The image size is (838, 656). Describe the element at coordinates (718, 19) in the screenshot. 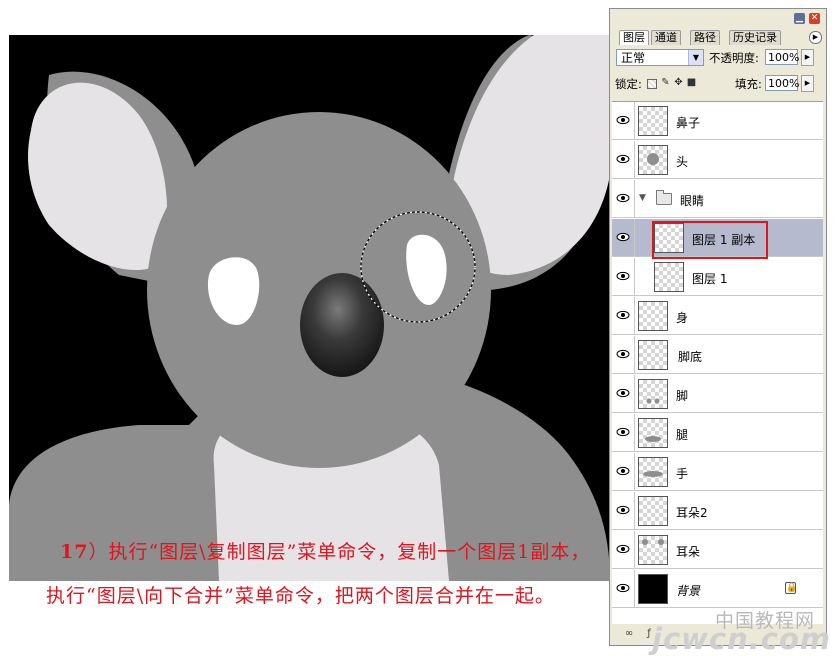

I see `palette-titlebar: ▁ ✕` at that location.